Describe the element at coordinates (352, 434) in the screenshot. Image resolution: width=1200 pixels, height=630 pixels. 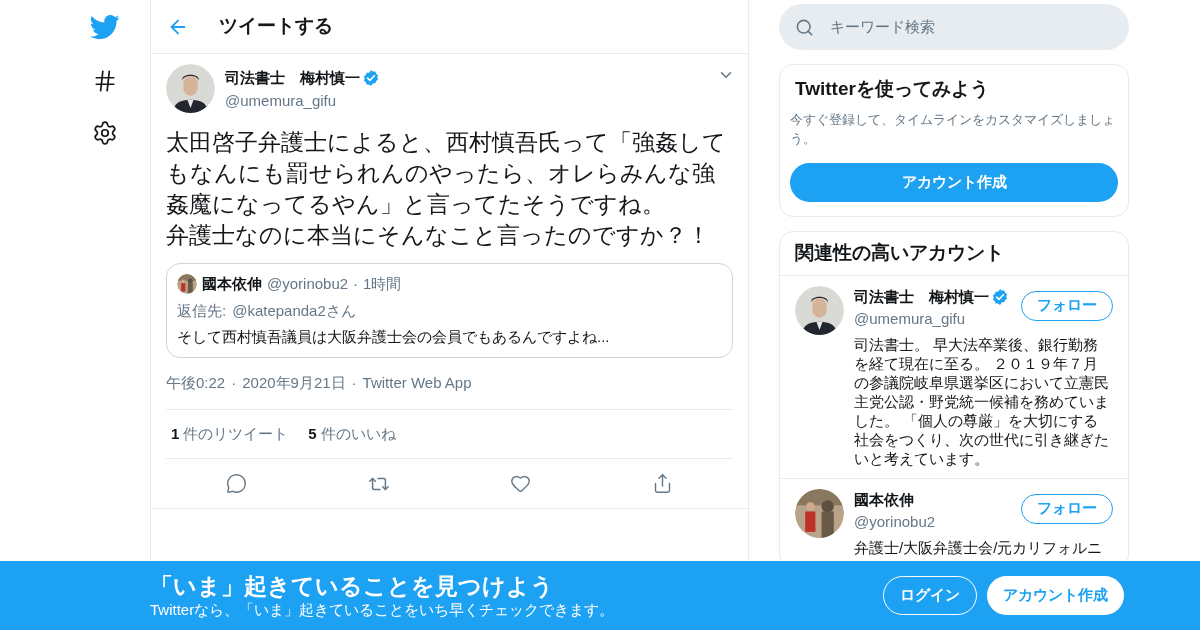
I see `stat-link: 5 件のいいね` at that location.